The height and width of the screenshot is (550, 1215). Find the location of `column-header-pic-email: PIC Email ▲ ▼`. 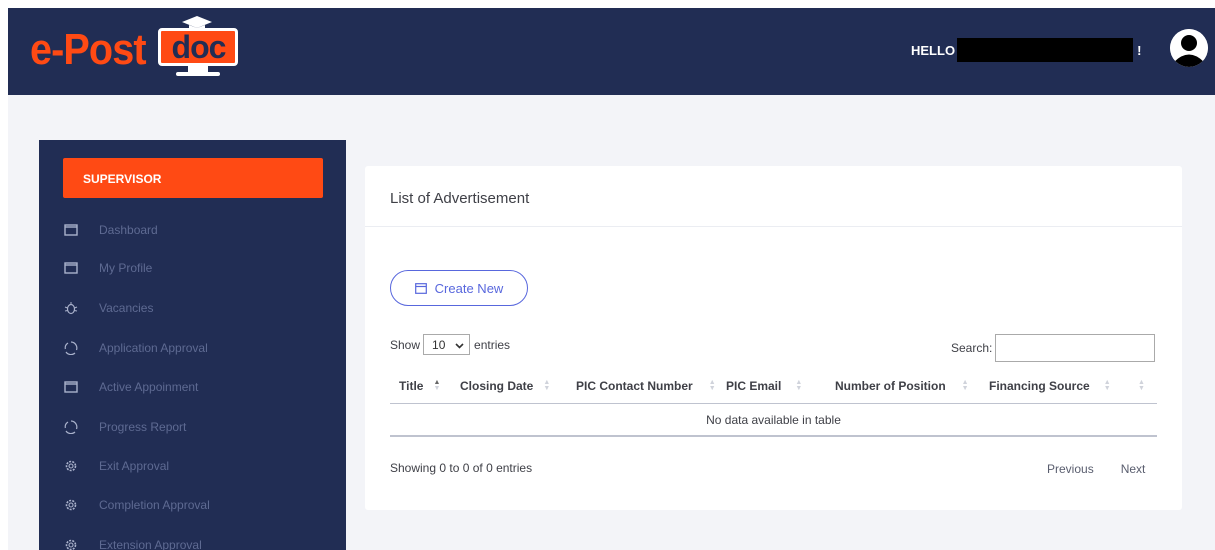

column-header-pic-email: PIC Email ▲ ▼ is located at coordinates (771, 386).